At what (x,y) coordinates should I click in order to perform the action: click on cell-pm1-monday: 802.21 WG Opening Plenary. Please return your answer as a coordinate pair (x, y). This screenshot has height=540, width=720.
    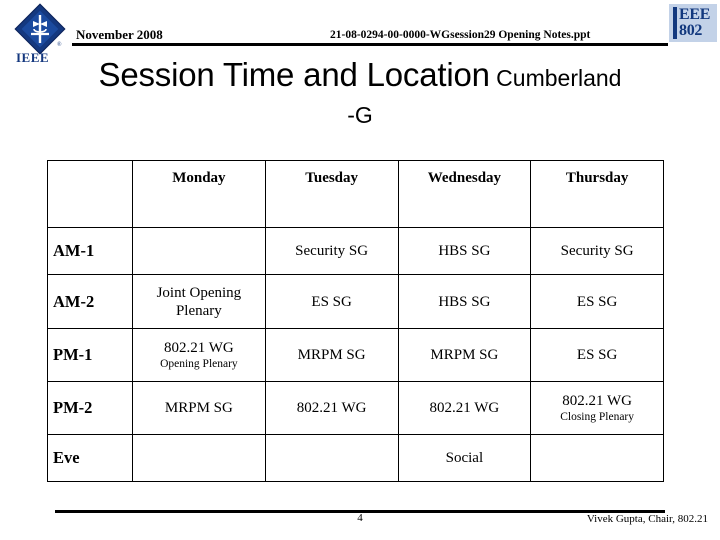
    Looking at the image, I should click on (199, 355).